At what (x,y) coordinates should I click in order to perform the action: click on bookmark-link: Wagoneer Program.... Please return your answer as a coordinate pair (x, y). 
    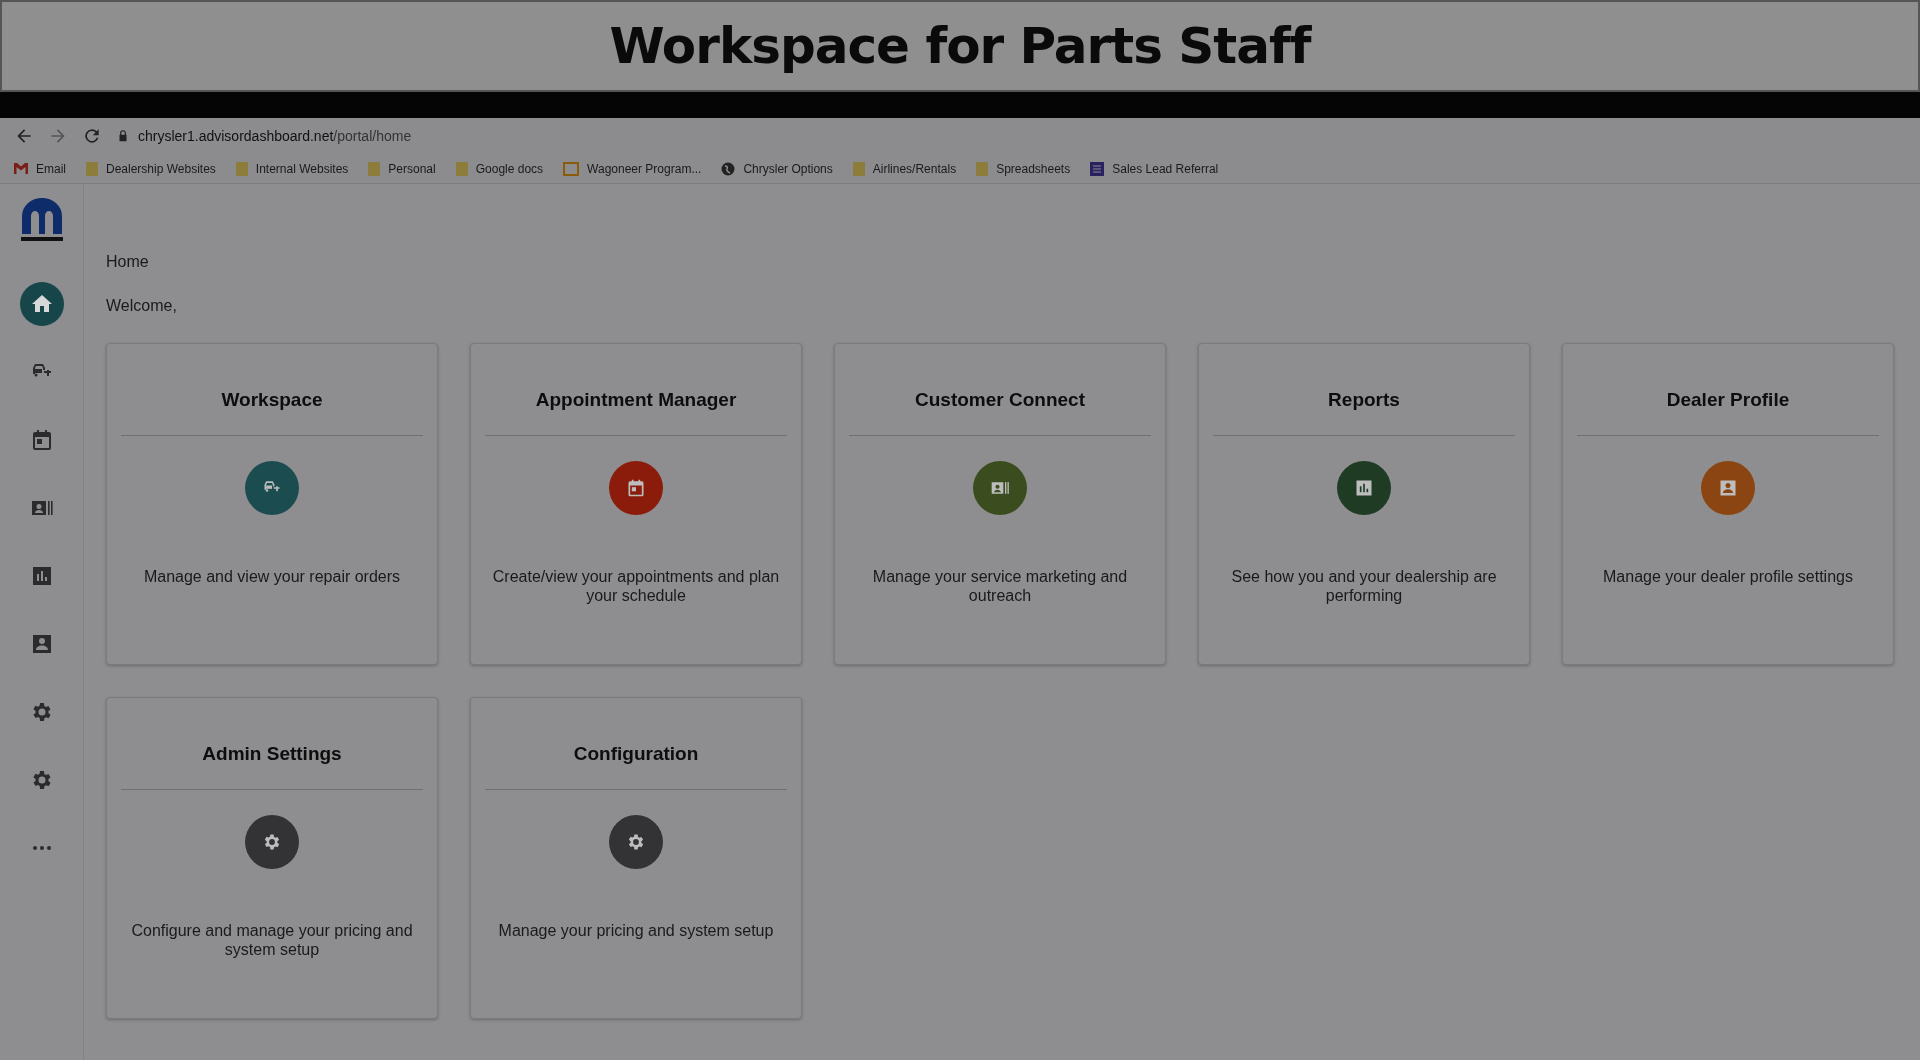
    Looking at the image, I should click on (632, 168).